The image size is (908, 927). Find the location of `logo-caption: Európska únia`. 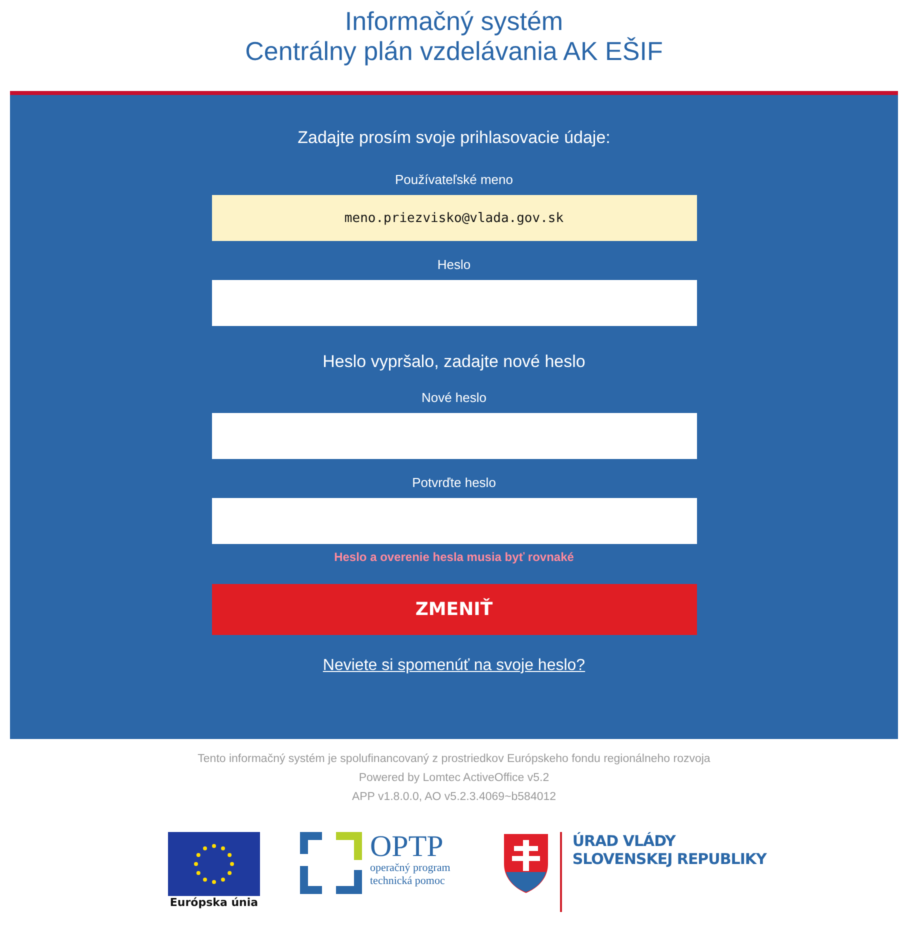

logo-caption: Európska únia is located at coordinates (214, 902).